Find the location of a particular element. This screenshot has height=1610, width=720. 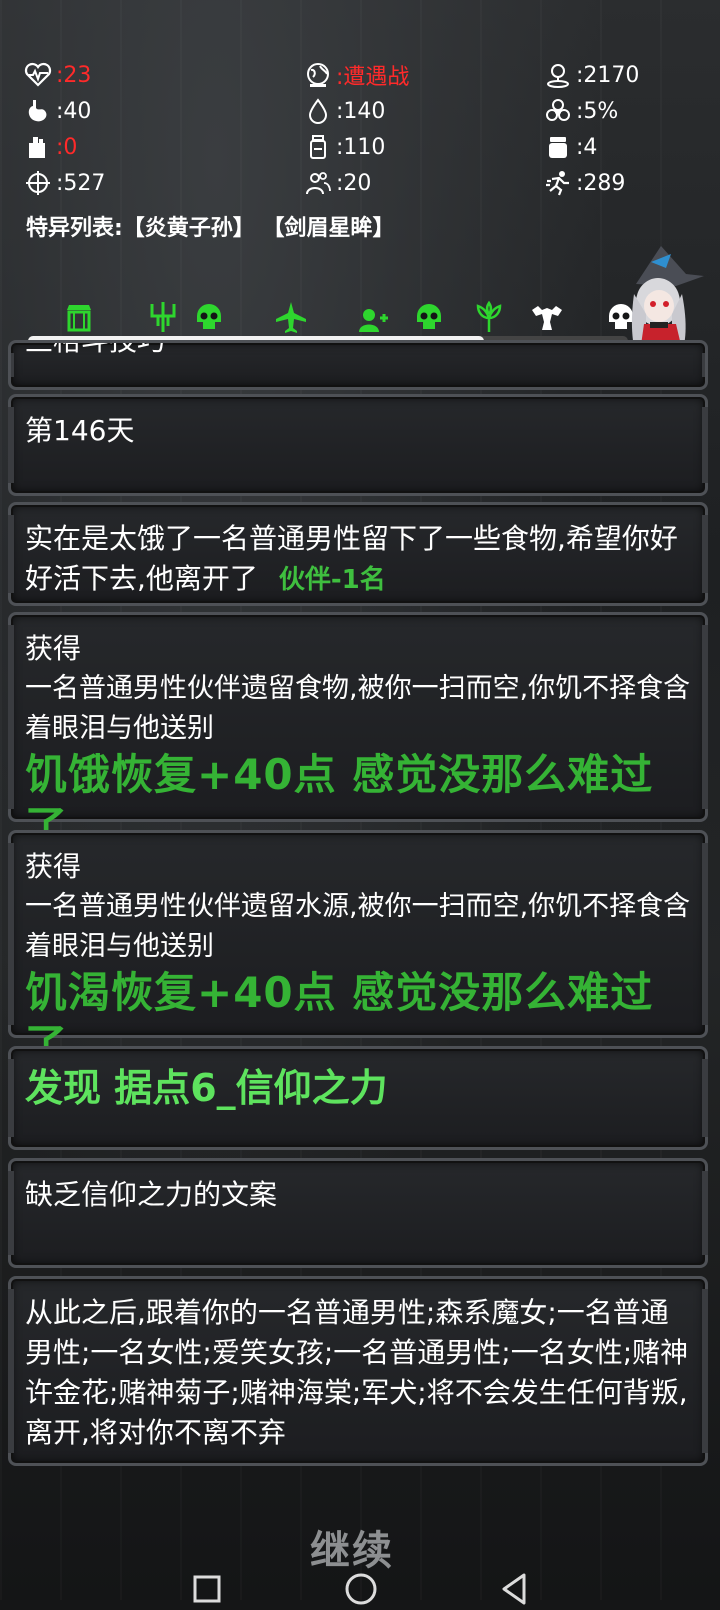

water-drop-icon is located at coordinates (320, 111).